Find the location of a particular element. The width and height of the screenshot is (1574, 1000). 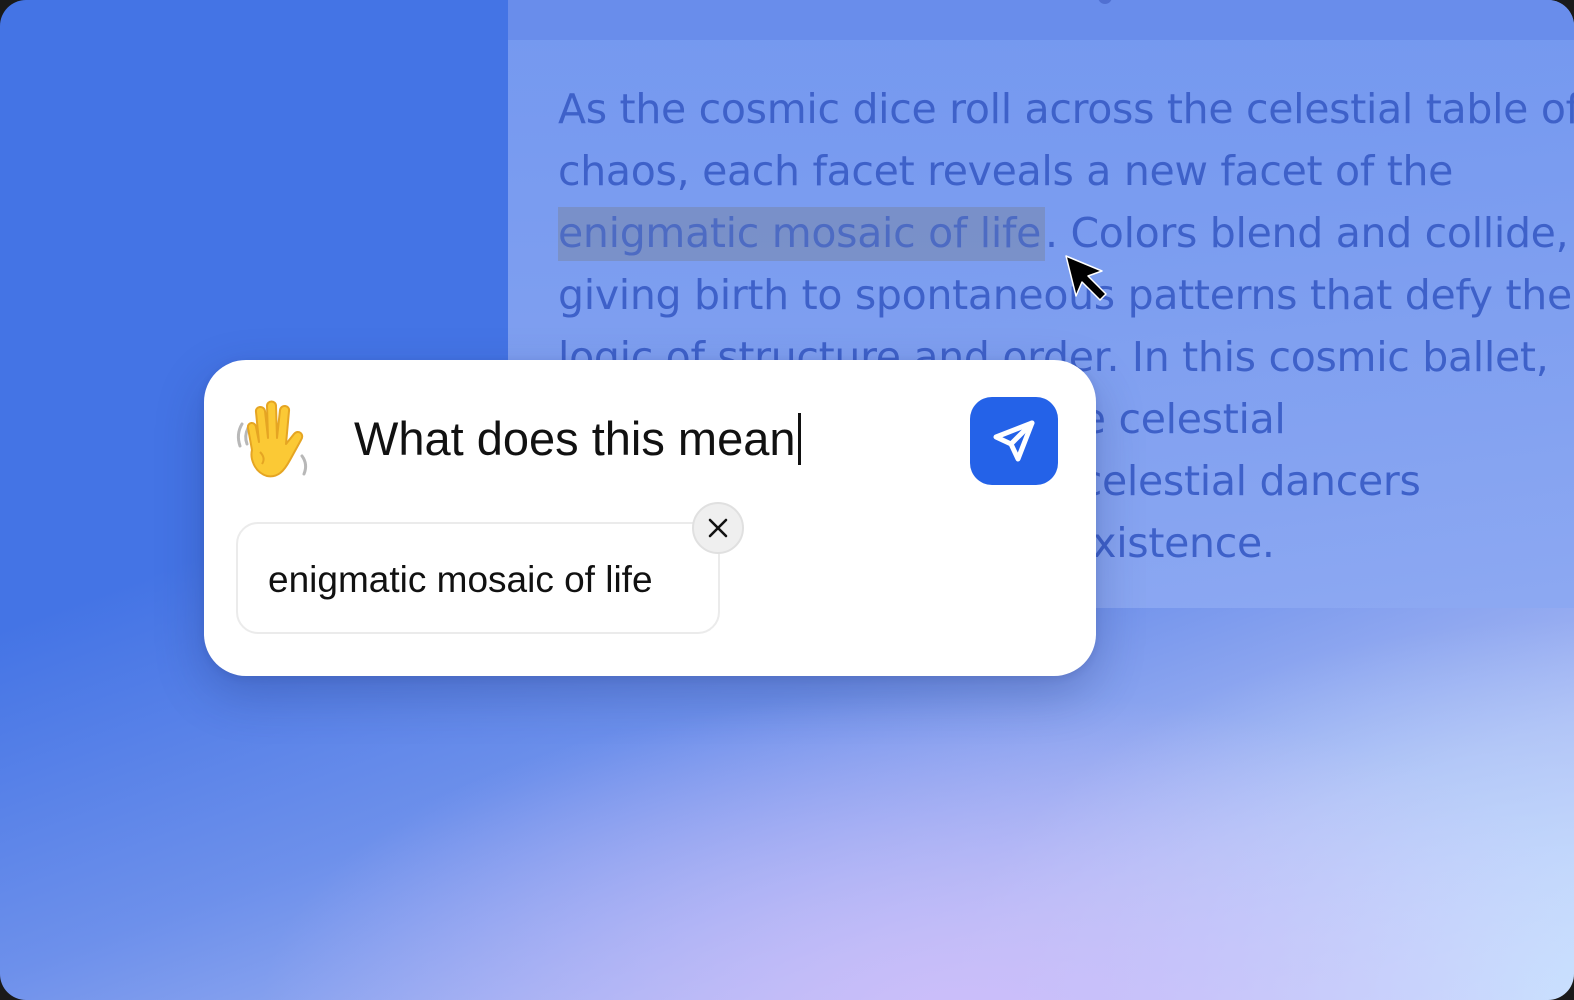

close-icon is located at coordinates (718, 528).